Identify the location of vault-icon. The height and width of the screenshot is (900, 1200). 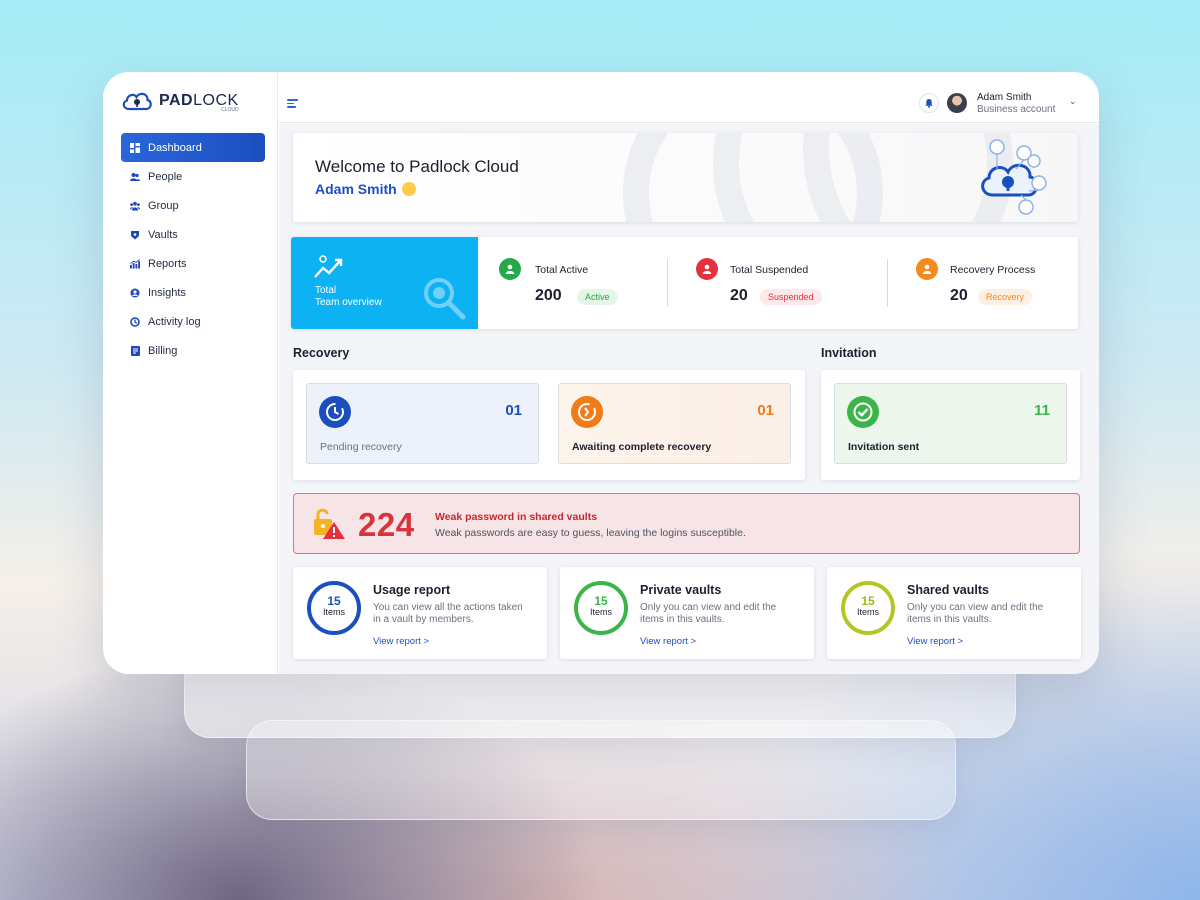
(135, 235).